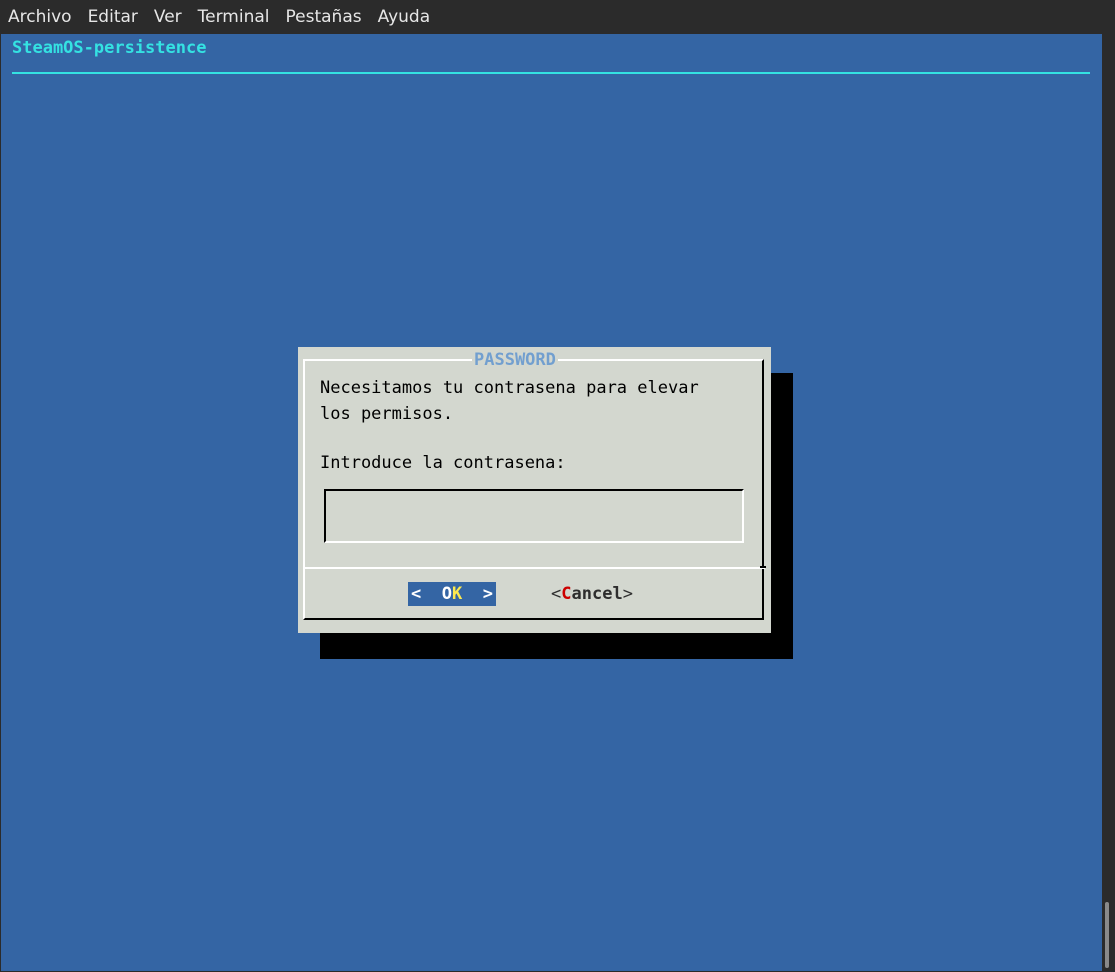 This screenshot has height=972, width=1115. I want to click on separator-end, so click(763, 567).